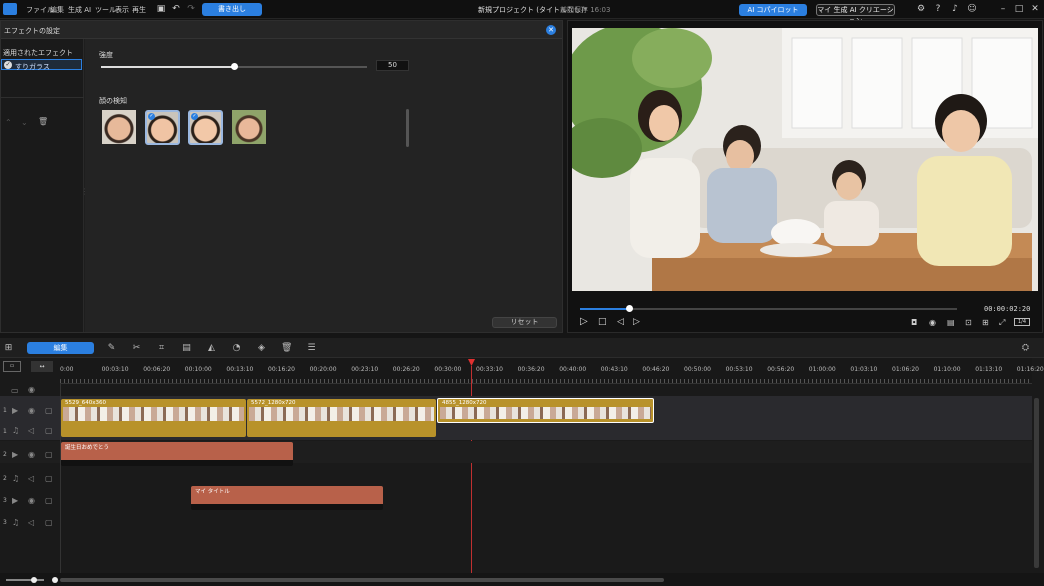 This screenshot has height=586, width=1044. I want to click on crop-icon: ⌗, so click(161, 348).